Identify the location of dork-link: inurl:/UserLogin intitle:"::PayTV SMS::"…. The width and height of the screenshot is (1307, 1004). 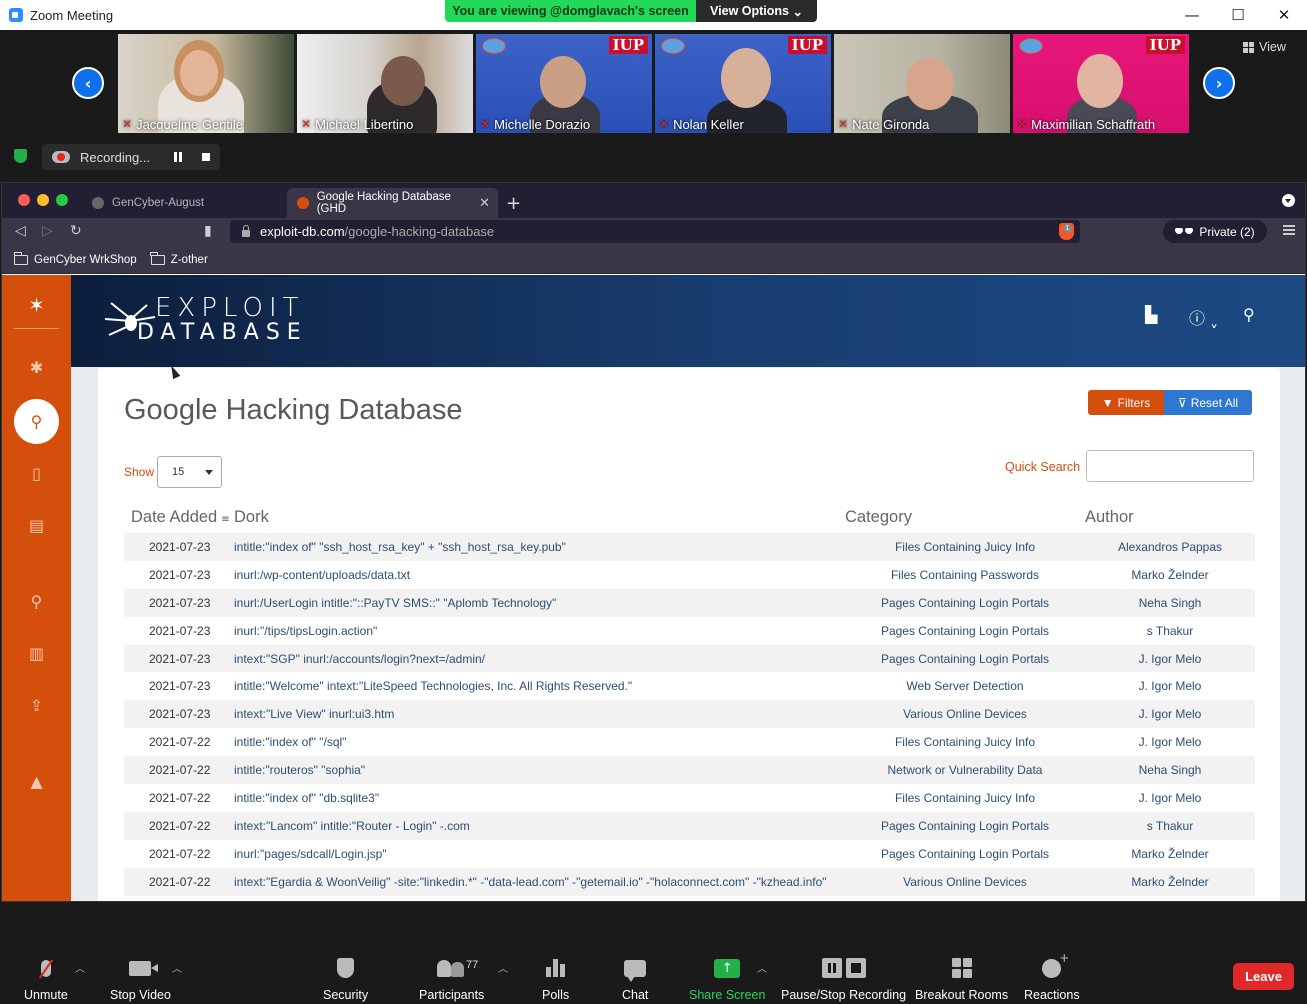
(539, 602).